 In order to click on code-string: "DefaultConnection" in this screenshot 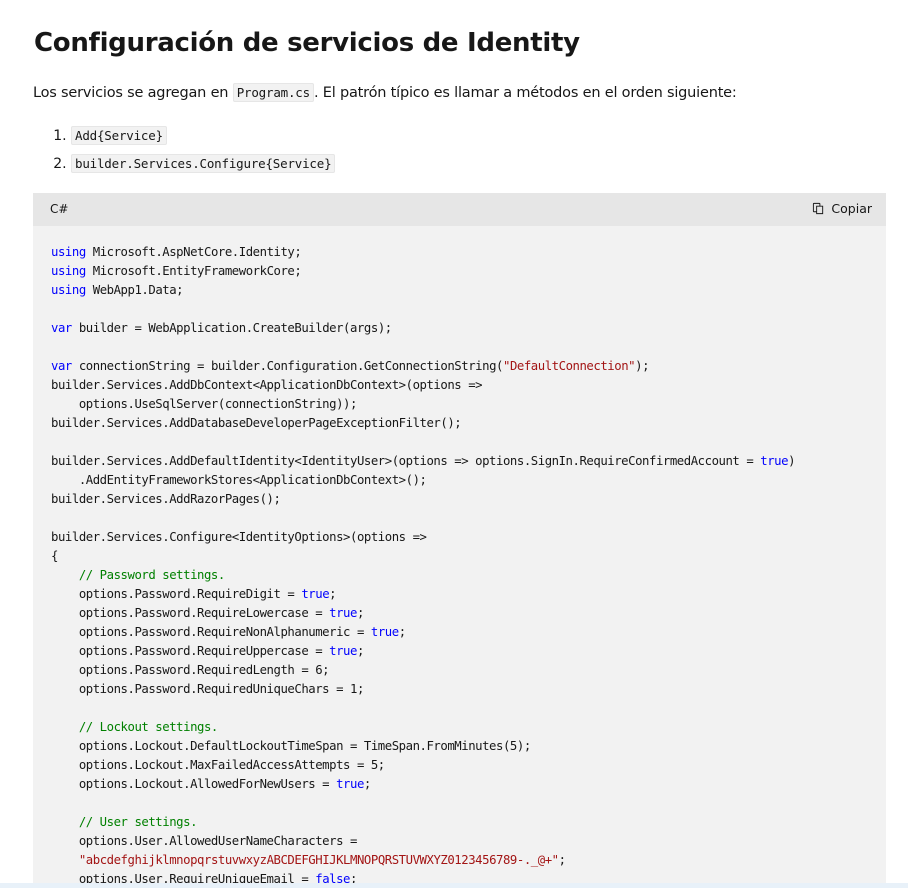, I will do `click(569, 366)`.